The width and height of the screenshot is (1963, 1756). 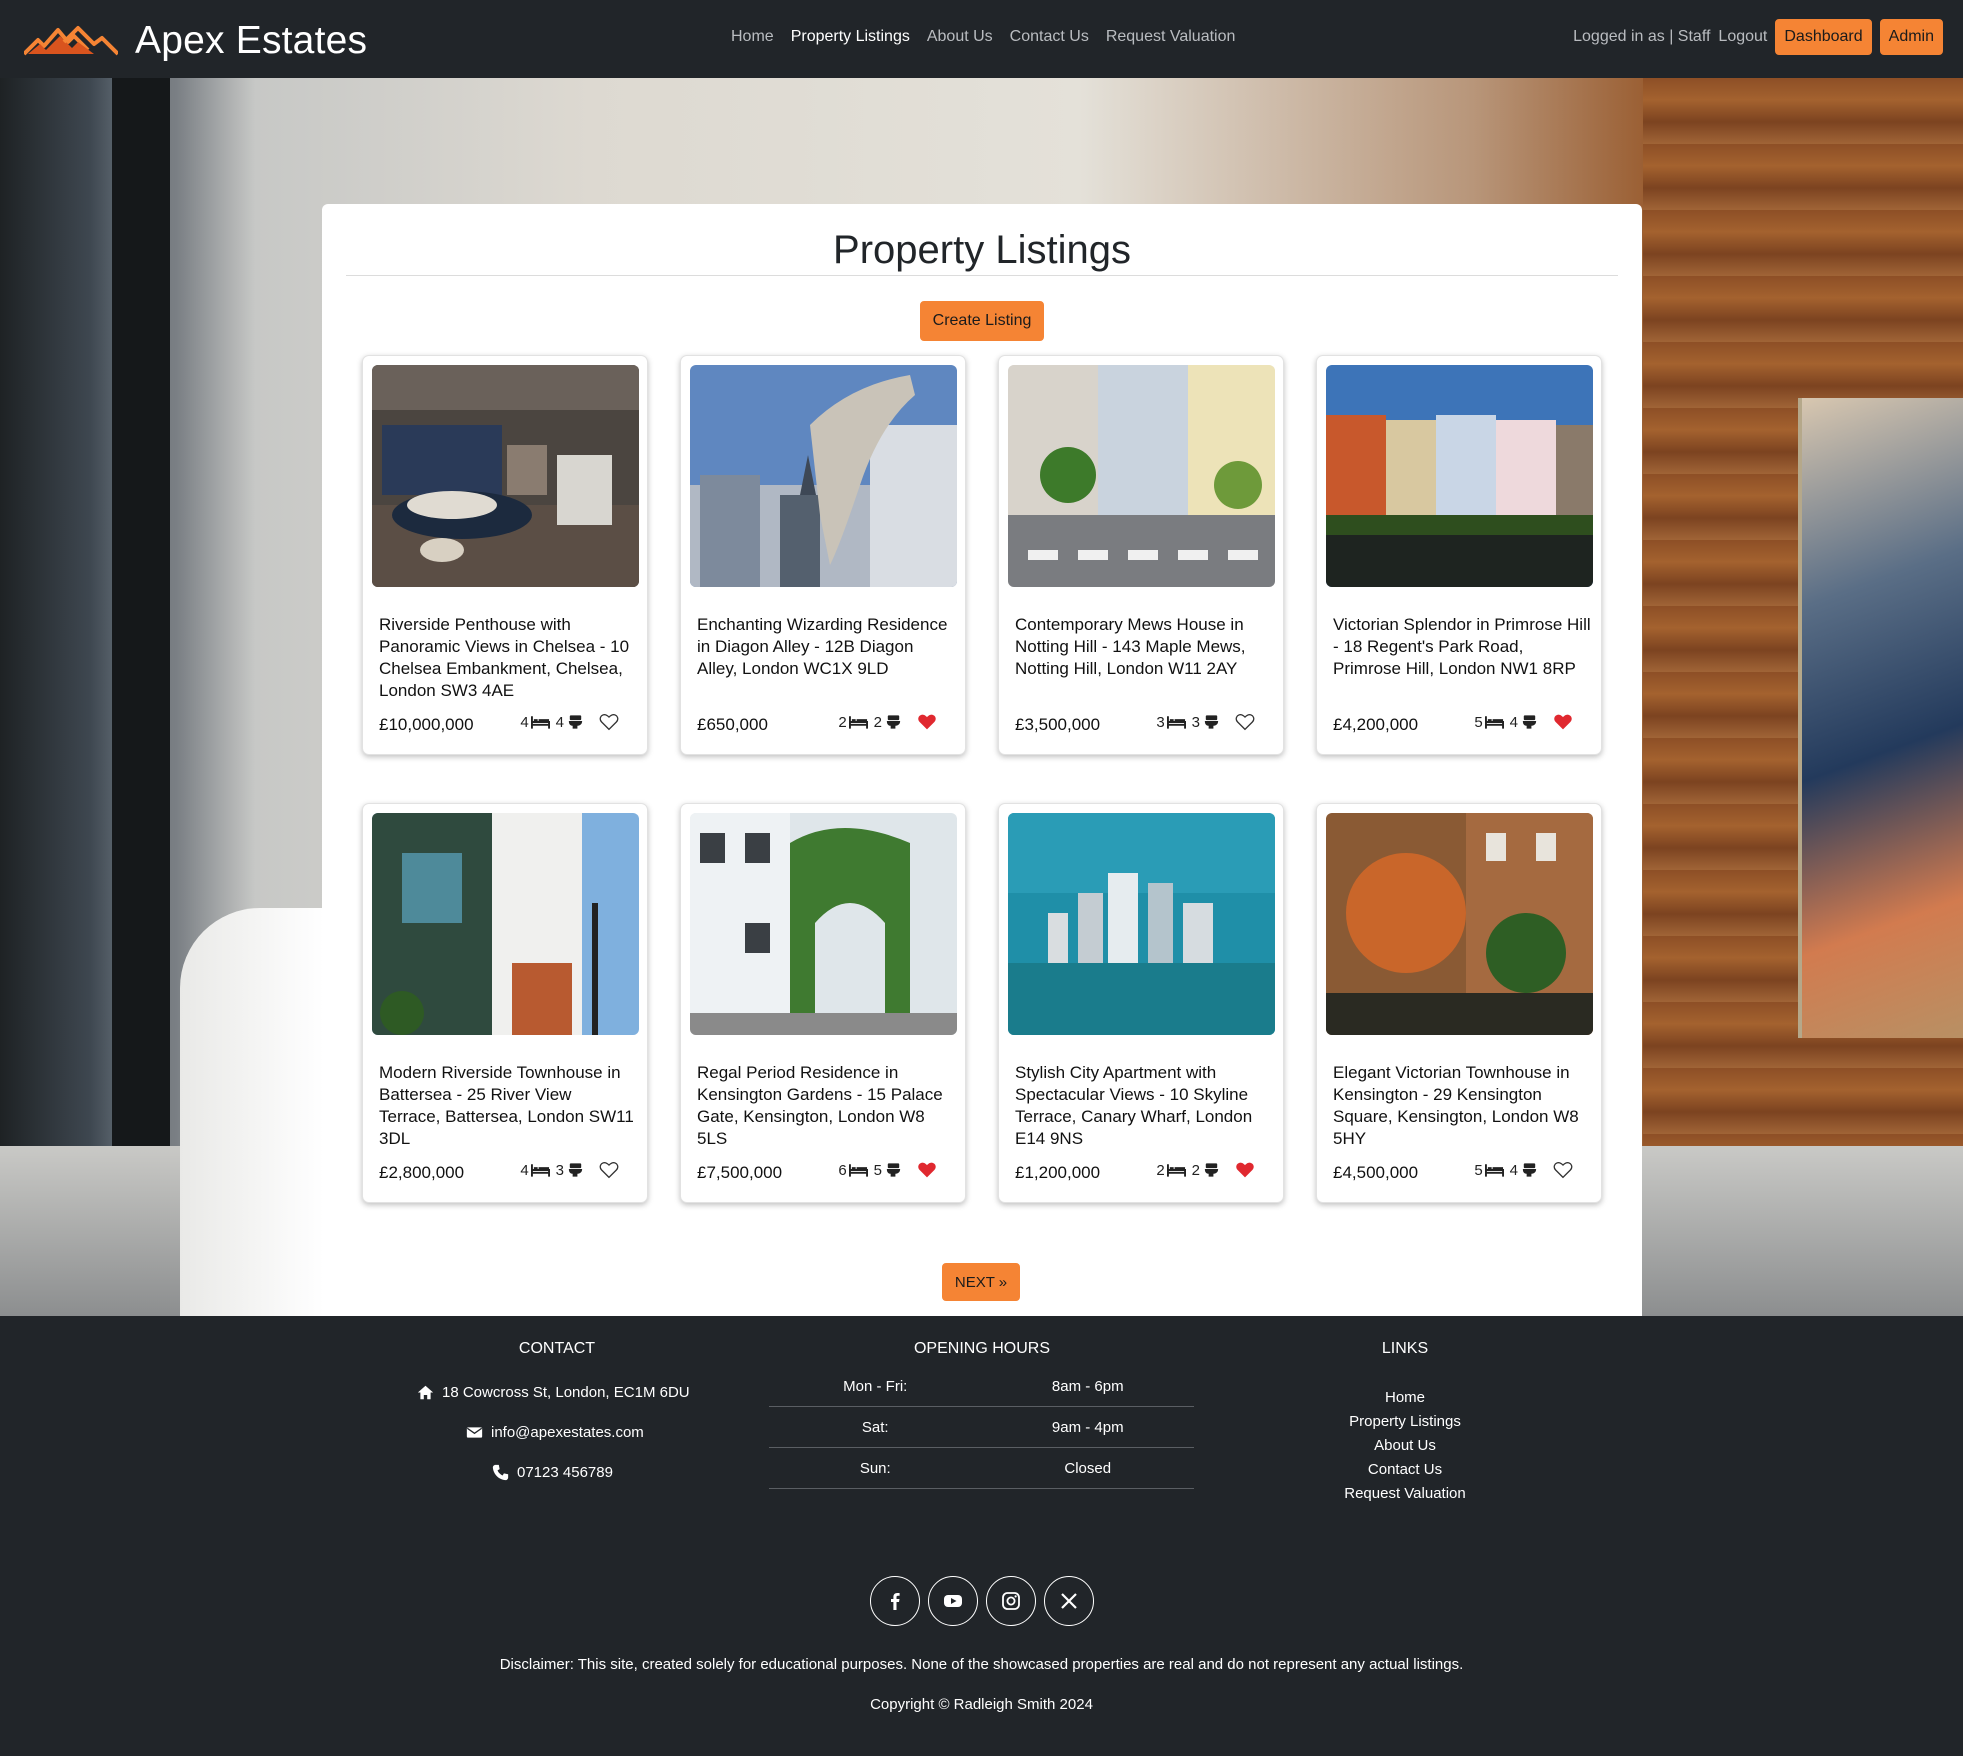 What do you see at coordinates (1405, 1470) in the screenshot?
I see `footer-link-contact-us: Contact Us` at bounding box center [1405, 1470].